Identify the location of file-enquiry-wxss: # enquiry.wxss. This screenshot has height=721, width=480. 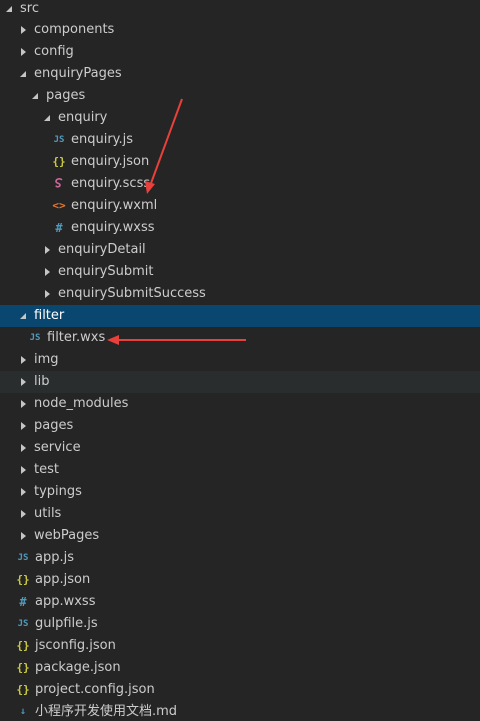
(240, 228).